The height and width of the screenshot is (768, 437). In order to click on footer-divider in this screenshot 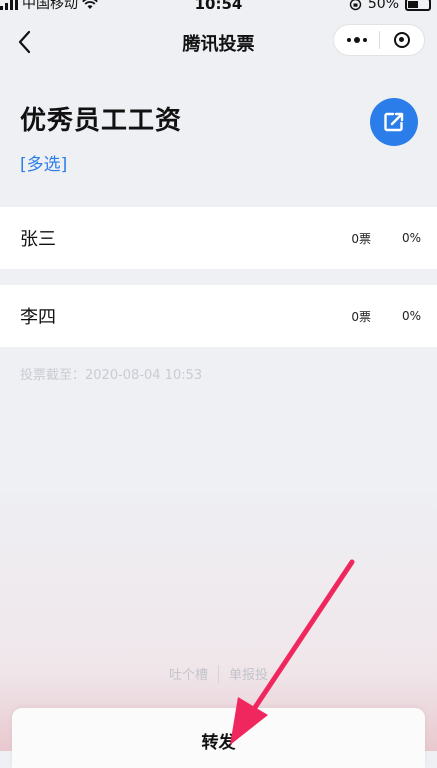, I will do `click(218, 673)`.